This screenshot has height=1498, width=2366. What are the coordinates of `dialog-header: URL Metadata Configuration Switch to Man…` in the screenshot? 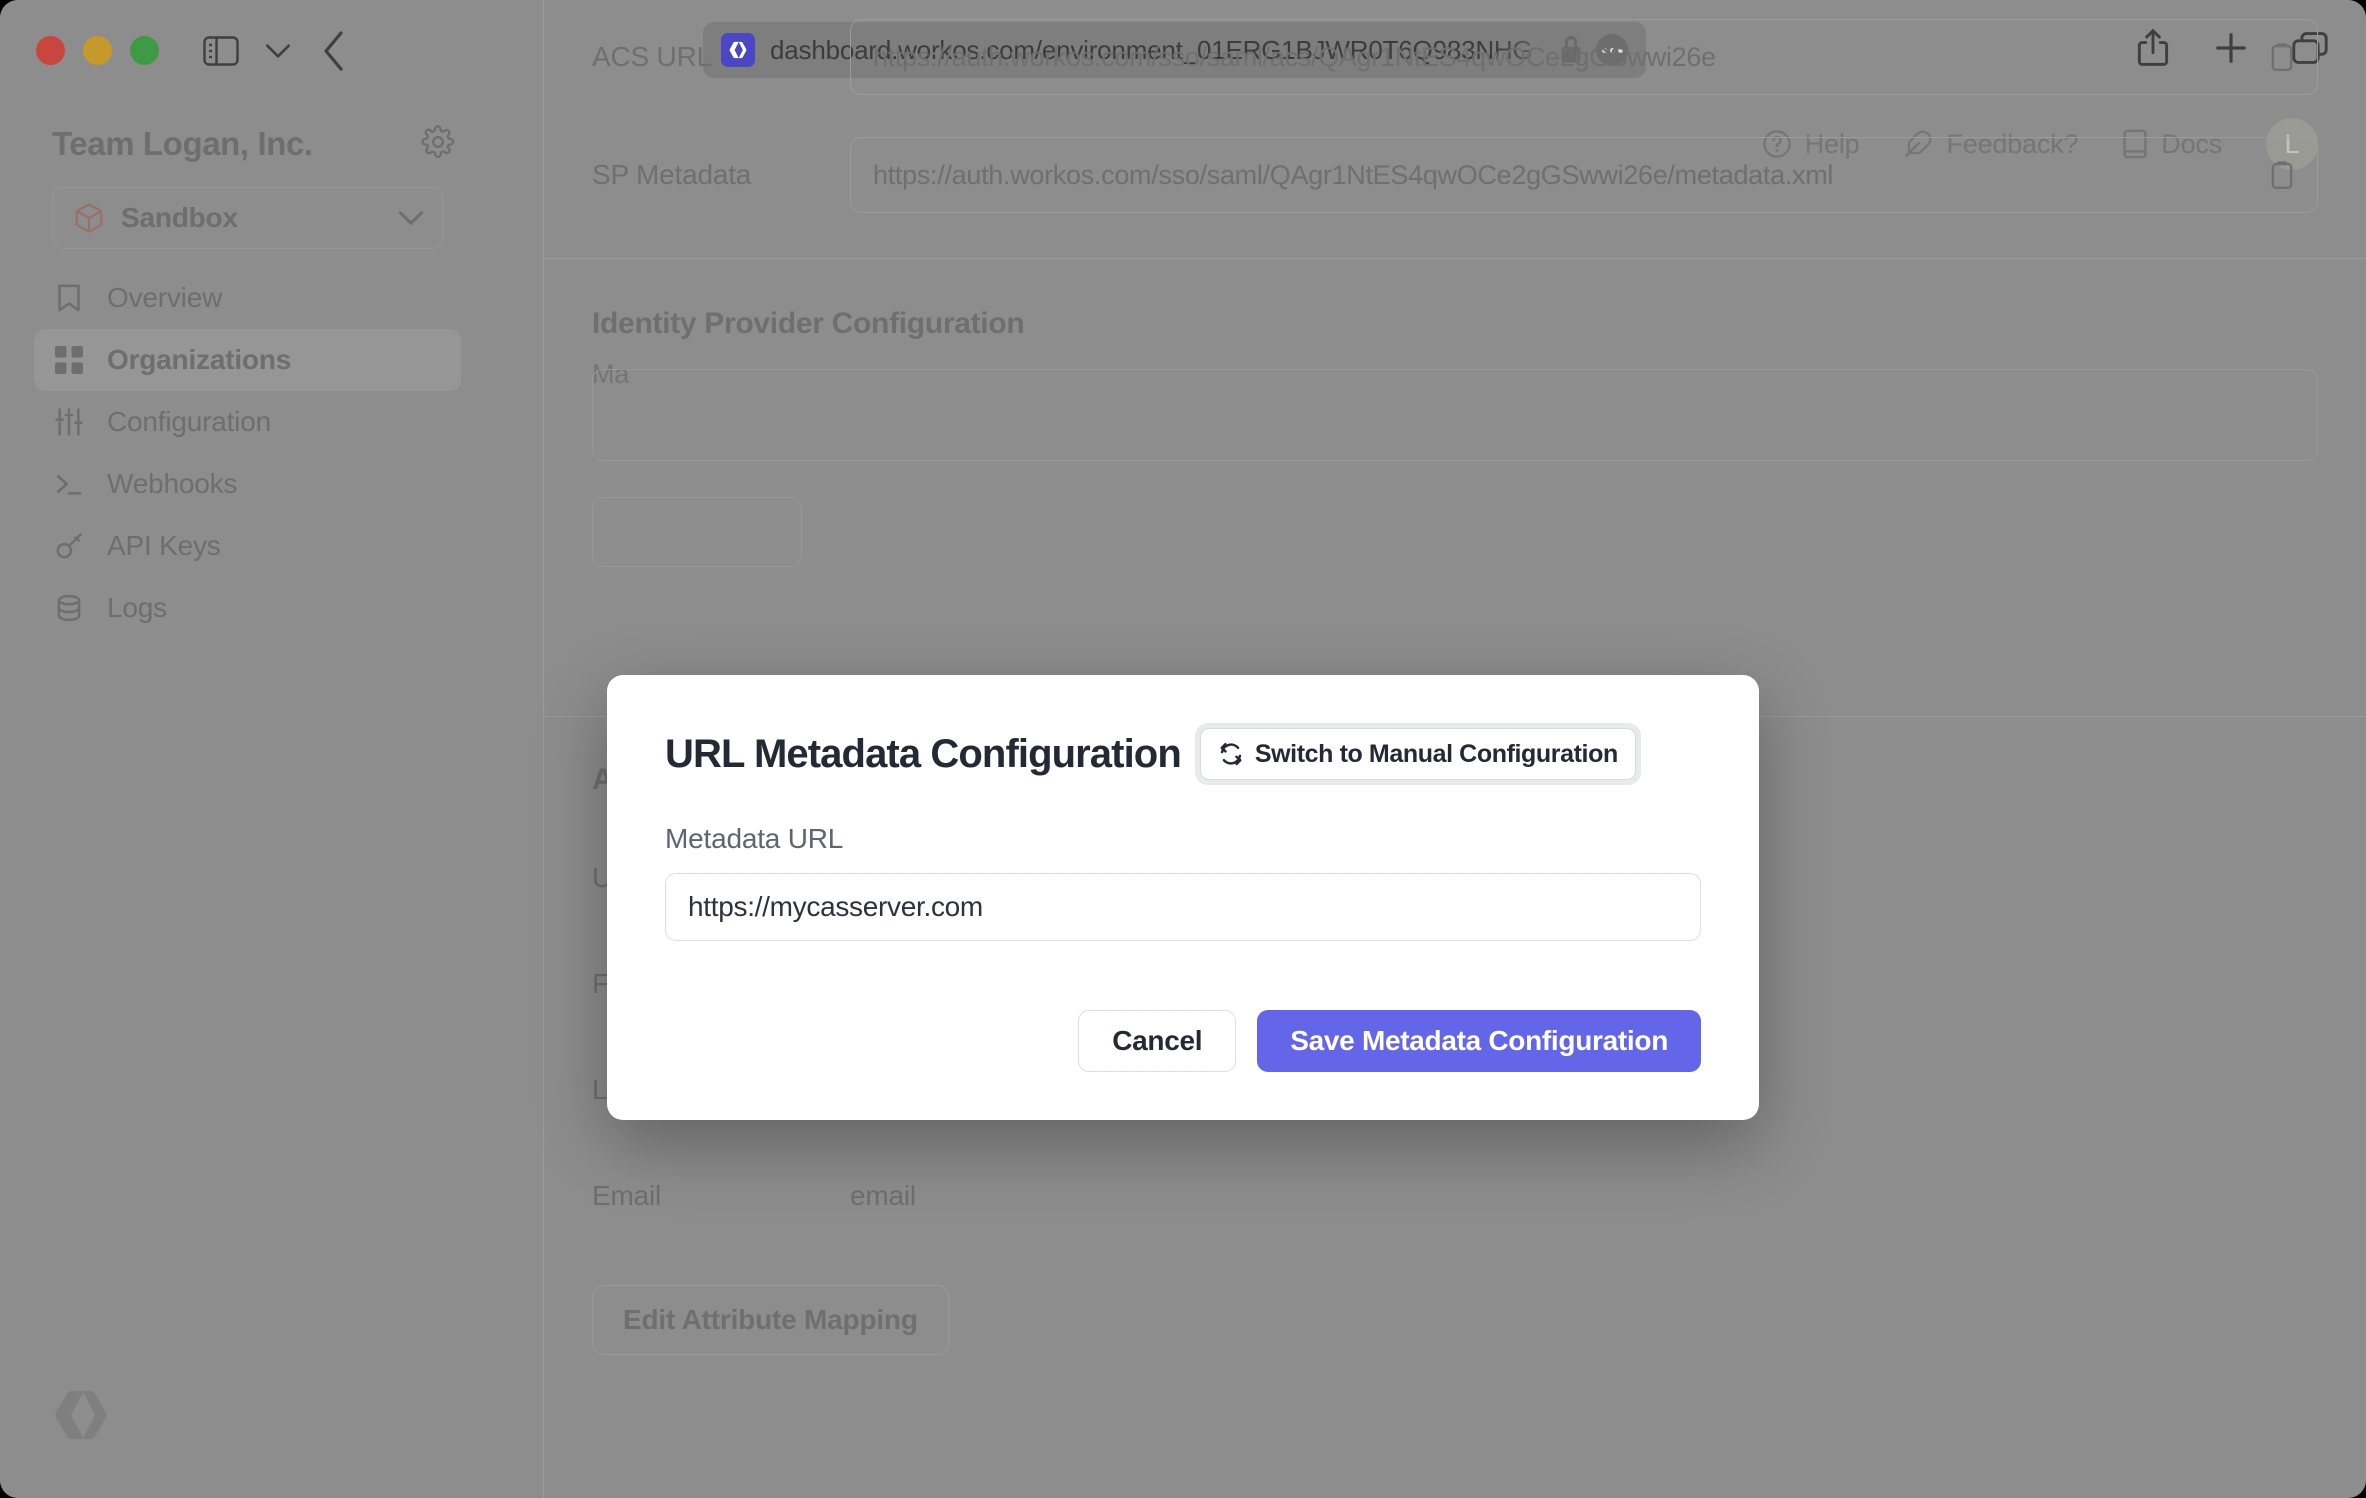 It's located at (1183, 754).